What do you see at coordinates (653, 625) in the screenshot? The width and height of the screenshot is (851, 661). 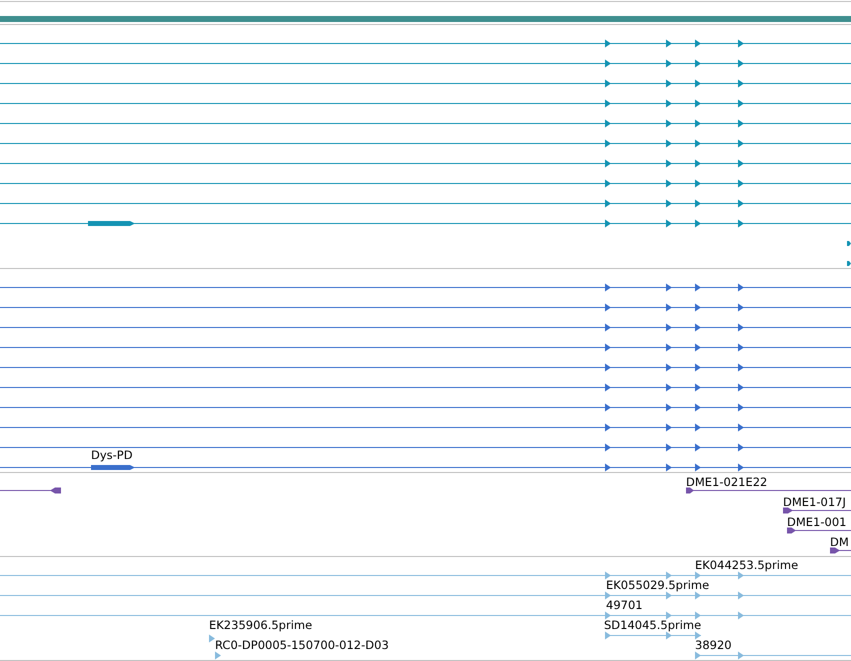 I see `feature-label: SD14045.5prime` at bounding box center [653, 625].